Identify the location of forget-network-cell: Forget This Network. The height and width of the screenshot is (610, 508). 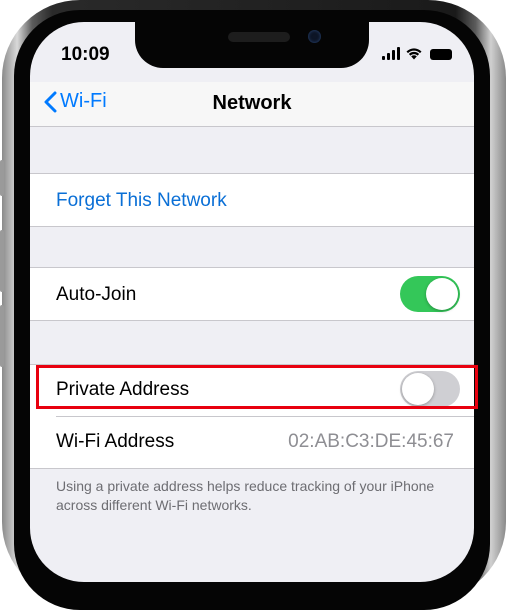
(252, 200).